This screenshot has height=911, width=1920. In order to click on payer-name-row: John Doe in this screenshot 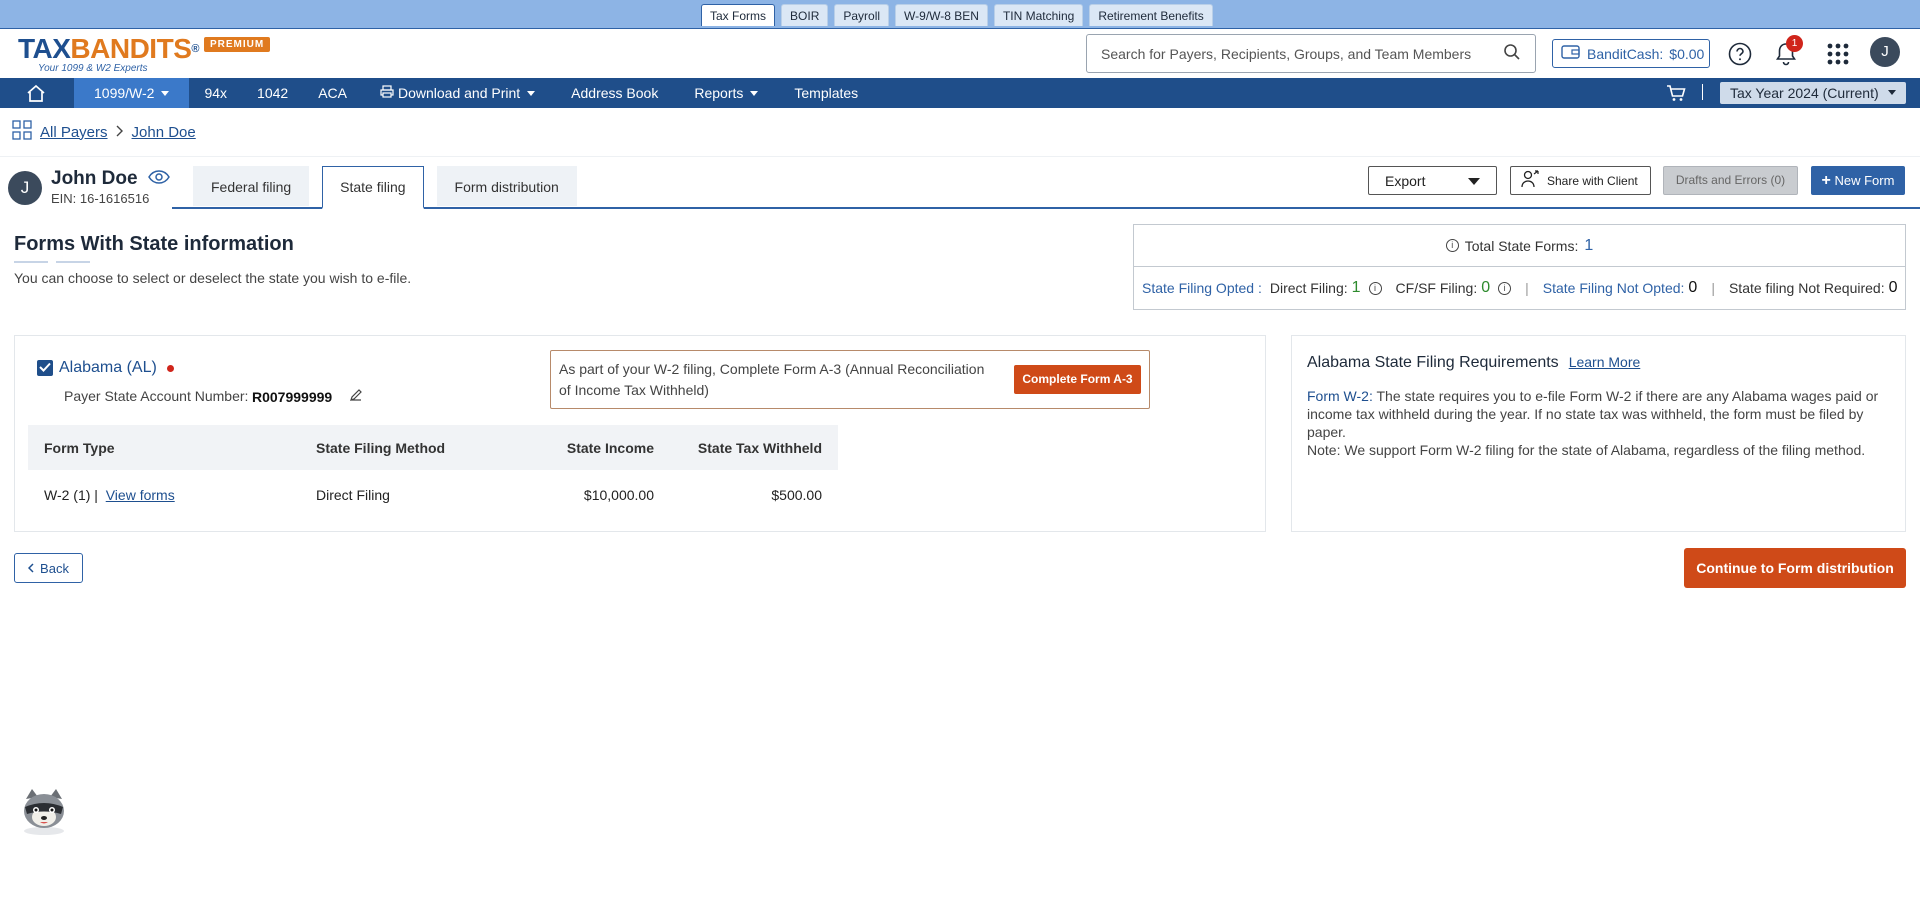, I will do `click(110, 179)`.